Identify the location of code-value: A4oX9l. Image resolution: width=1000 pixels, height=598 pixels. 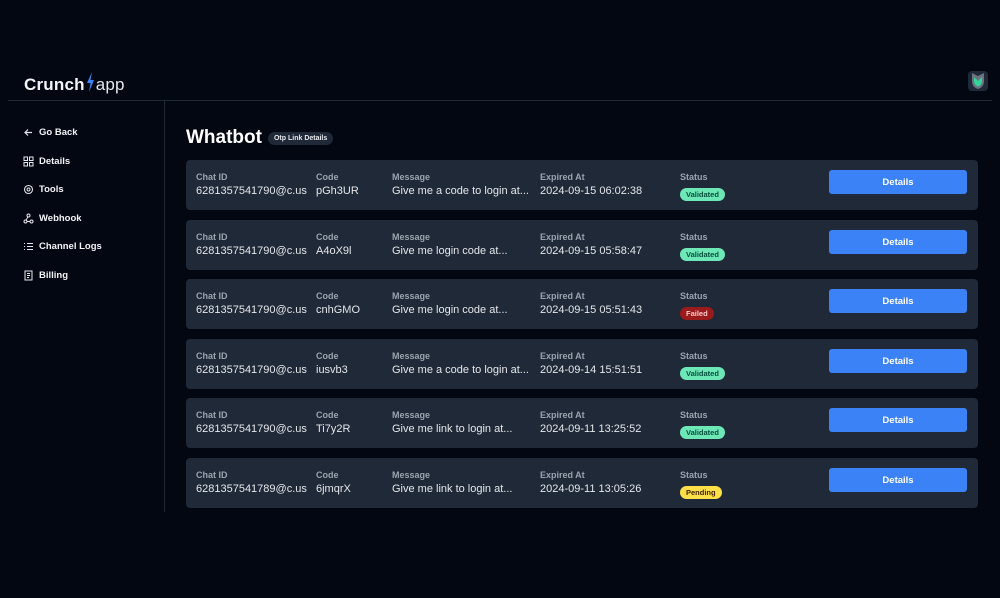
(334, 251).